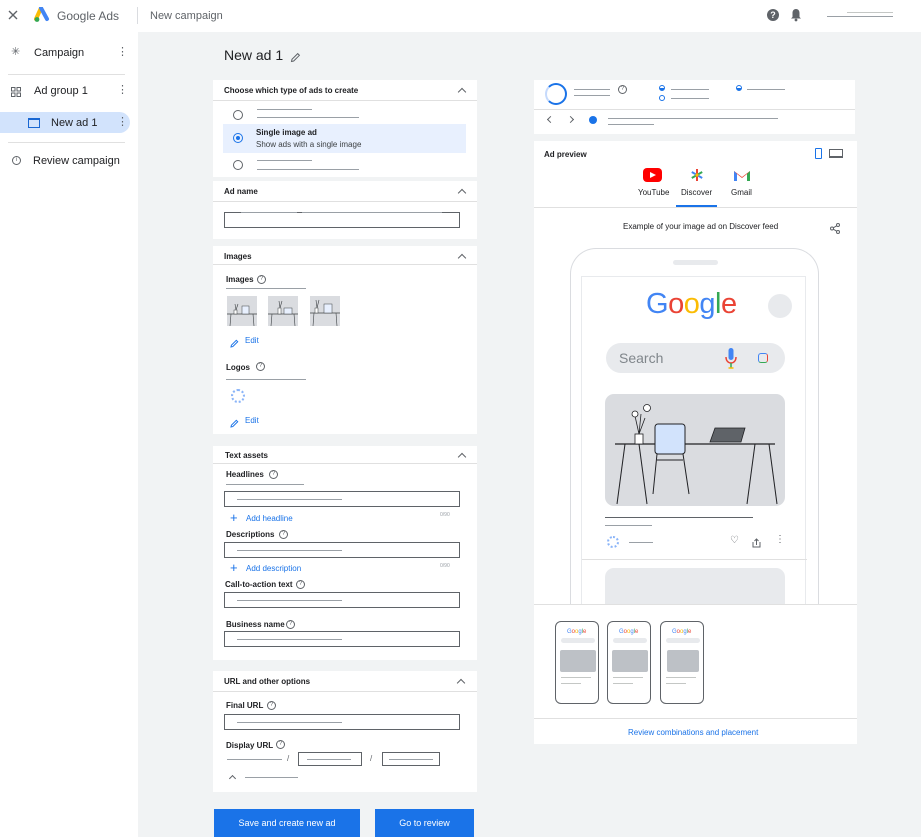 The image size is (921, 837). I want to click on preview-title: Ad preview, so click(565, 154).